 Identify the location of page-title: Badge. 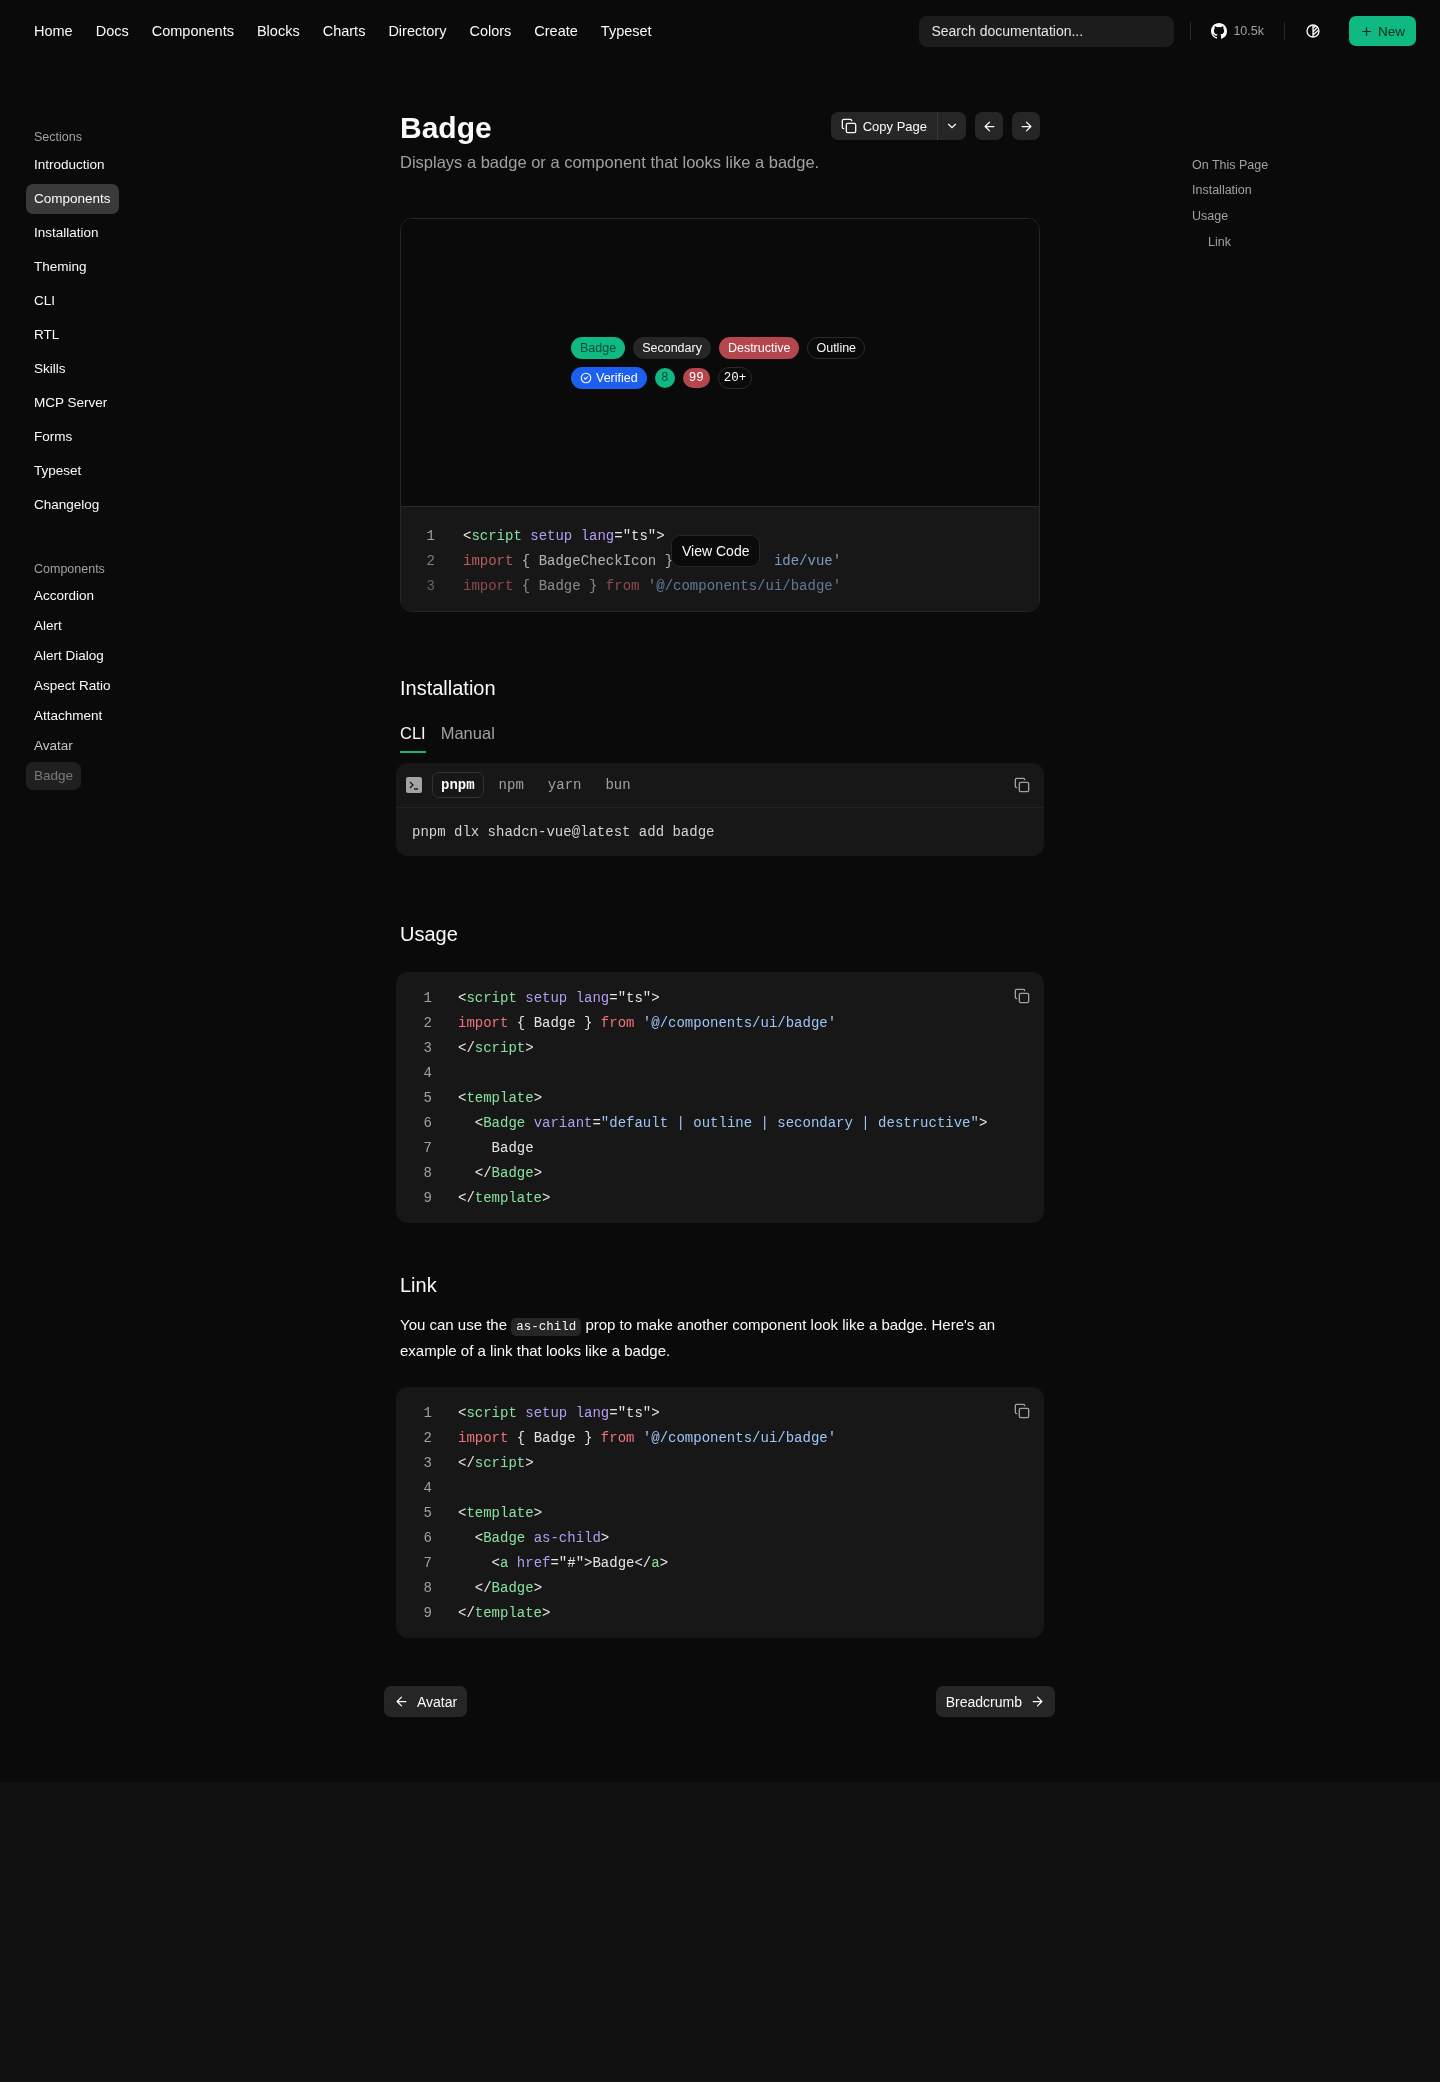
(446, 128).